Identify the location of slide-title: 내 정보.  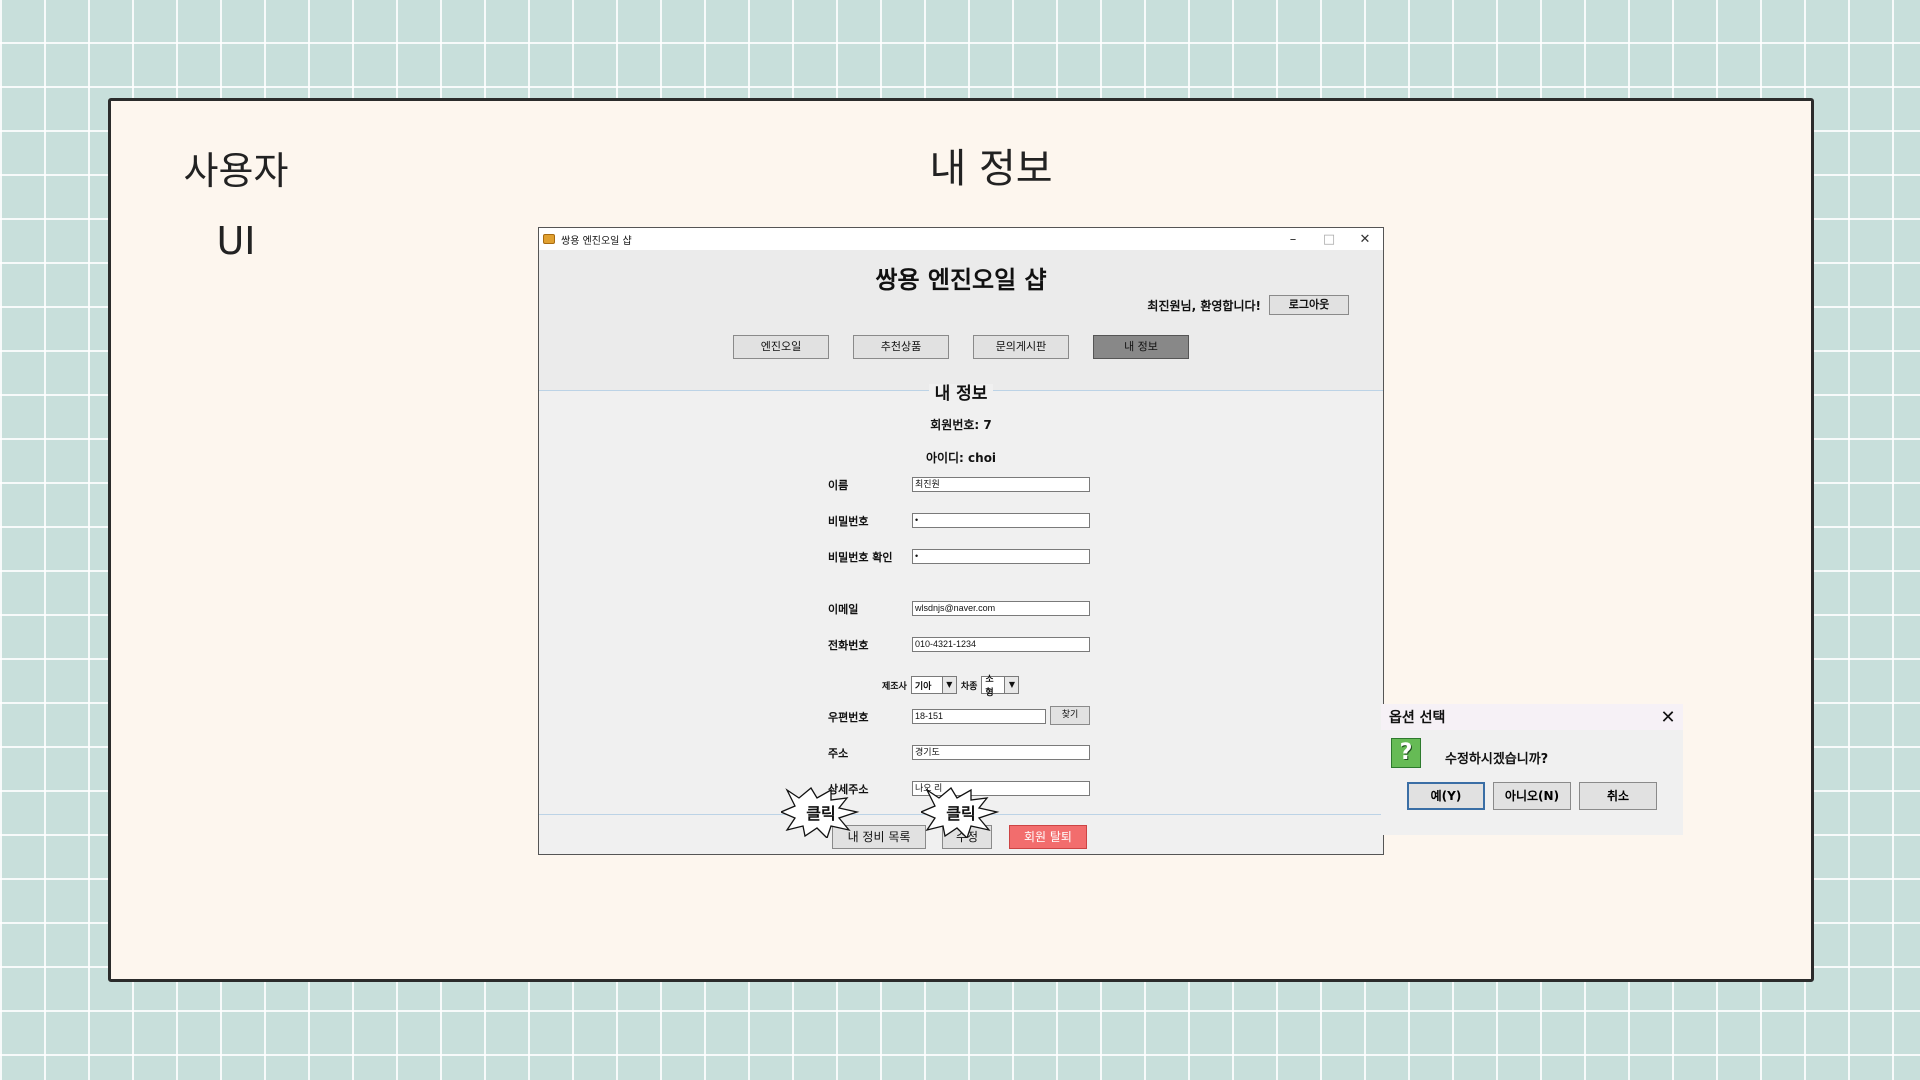
(991, 169).